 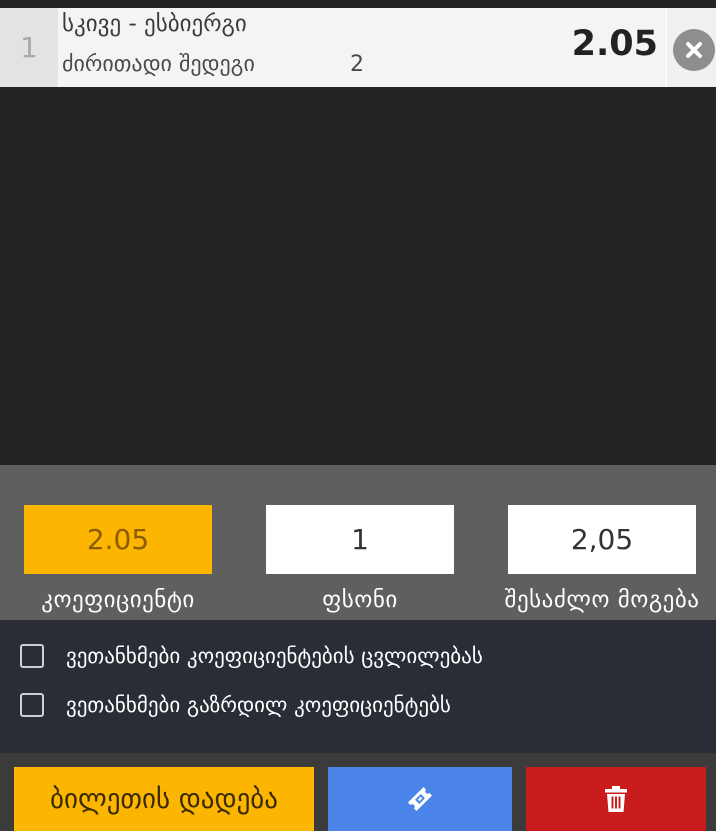 I want to click on agree-odds-change-checkbox, so click(x=32, y=656).